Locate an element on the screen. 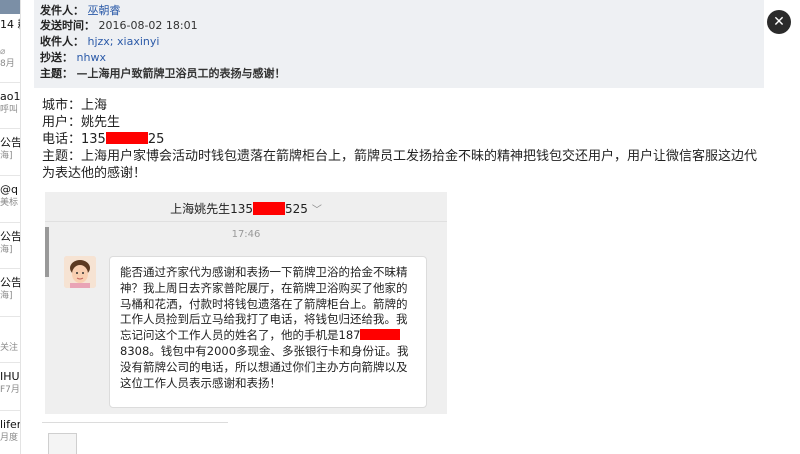 The image size is (800, 454). list-item: ao1 呼叫 is located at coordinates (10, 103).